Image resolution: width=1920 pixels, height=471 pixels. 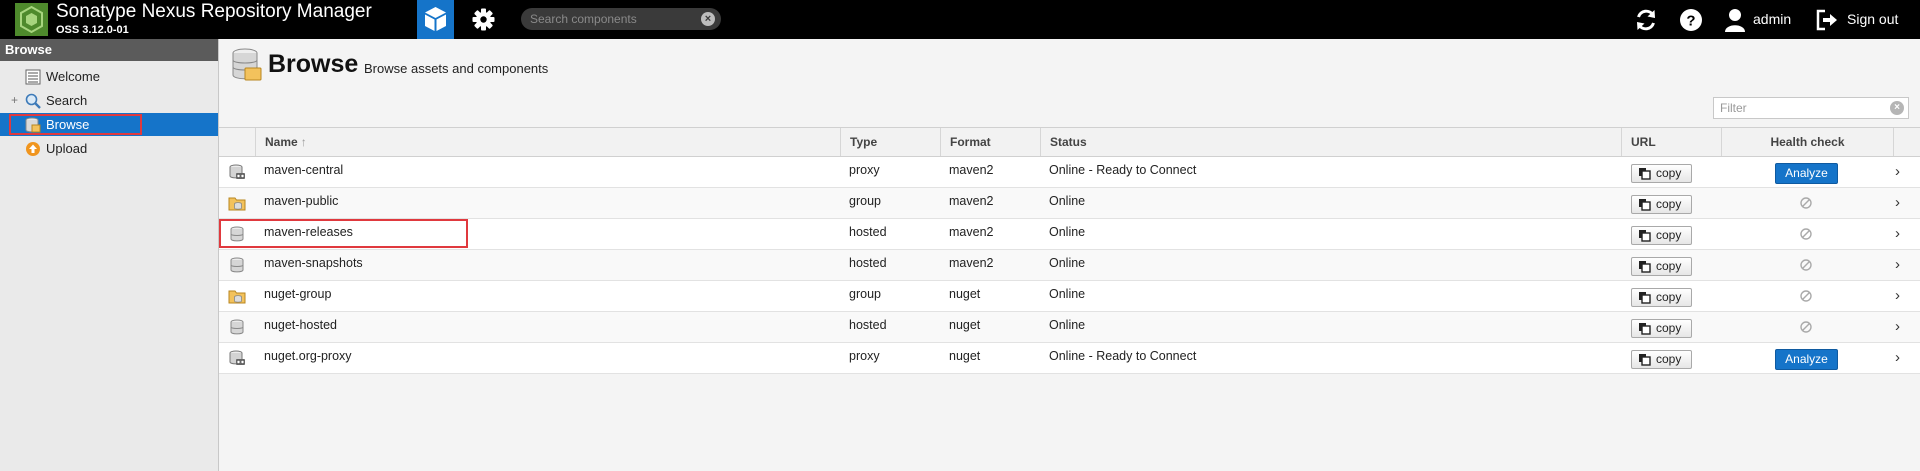 I want to click on repo-name: maven-public, so click(x=301, y=201).